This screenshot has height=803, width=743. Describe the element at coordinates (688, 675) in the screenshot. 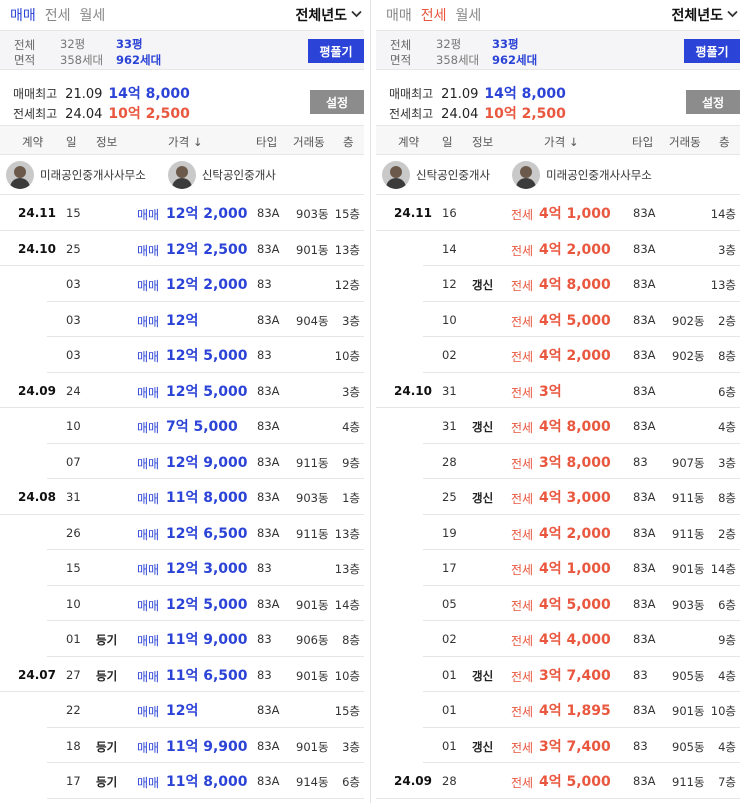

I see `row-building: 905동` at that location.